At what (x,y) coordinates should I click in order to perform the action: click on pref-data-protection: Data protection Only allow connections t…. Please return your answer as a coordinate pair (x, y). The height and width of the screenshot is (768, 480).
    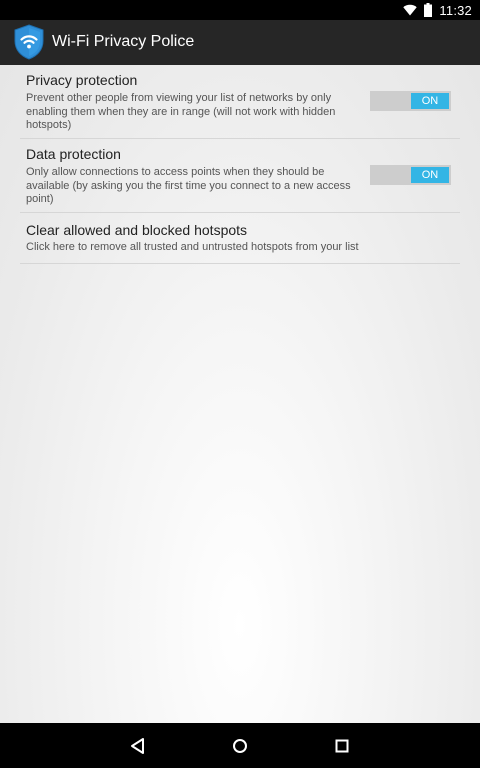
    Looking at the image, I should click on (240, 176).